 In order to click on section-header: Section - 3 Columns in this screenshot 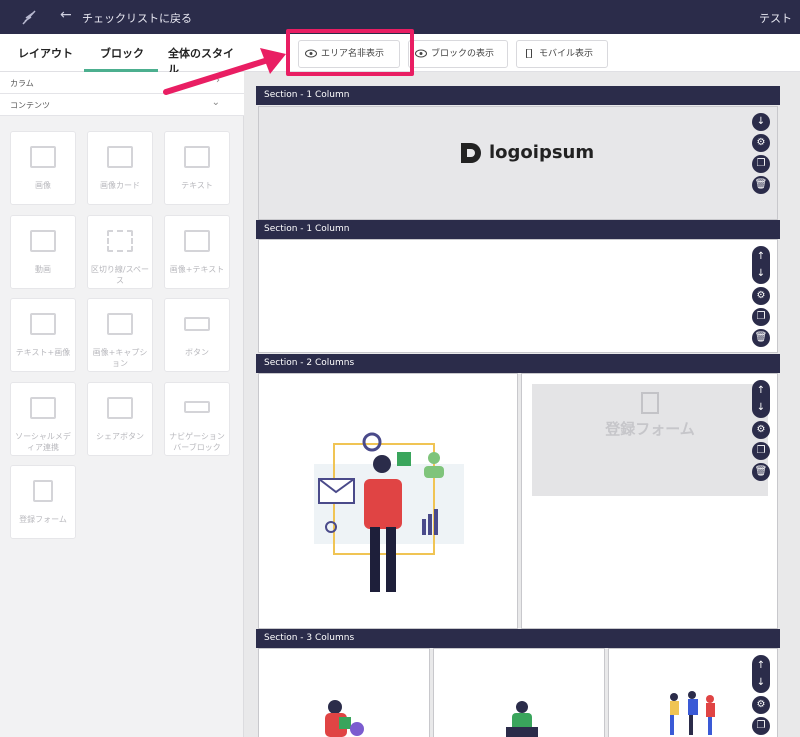, I will do `click(518, 638)`.